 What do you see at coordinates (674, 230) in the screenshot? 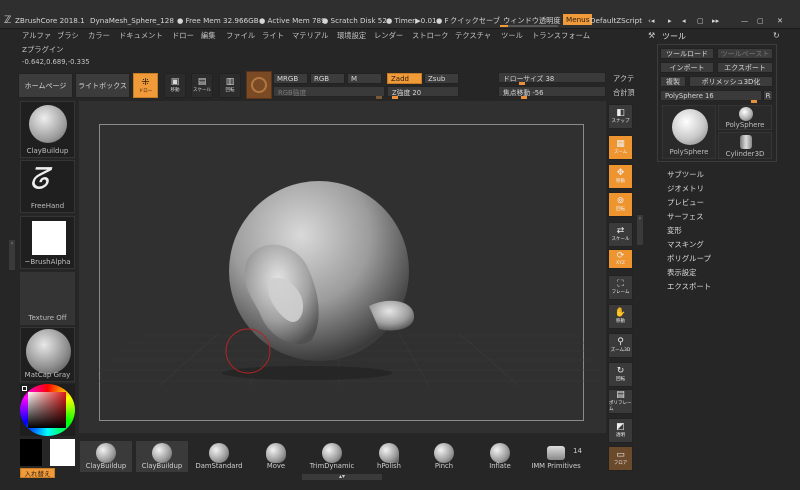
I see `submenu-deformation: 変形` at bounding box center [674, 230].